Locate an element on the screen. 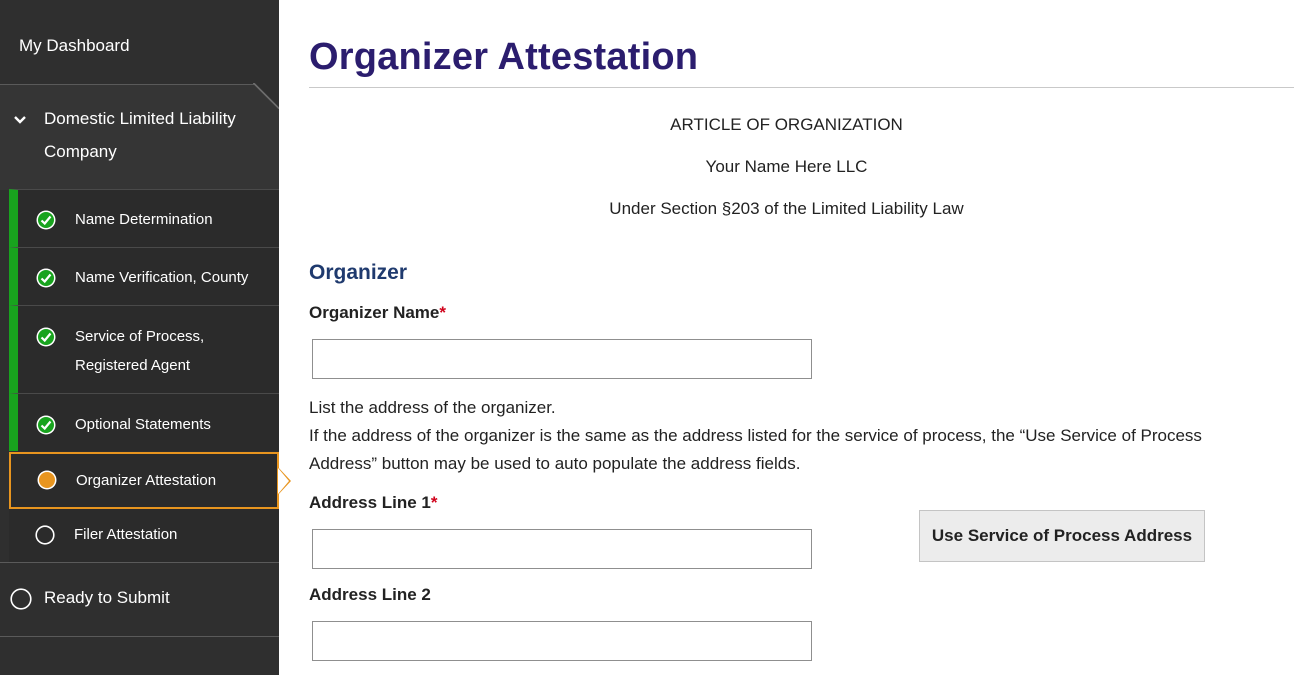  address-line-2-input is located at coordinates (562, 641).